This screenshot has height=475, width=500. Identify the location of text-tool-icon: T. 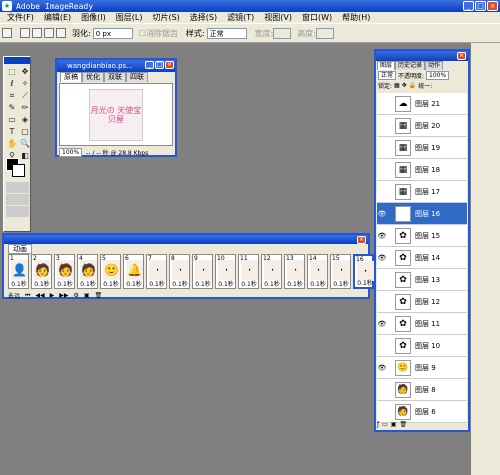
(12, 131).